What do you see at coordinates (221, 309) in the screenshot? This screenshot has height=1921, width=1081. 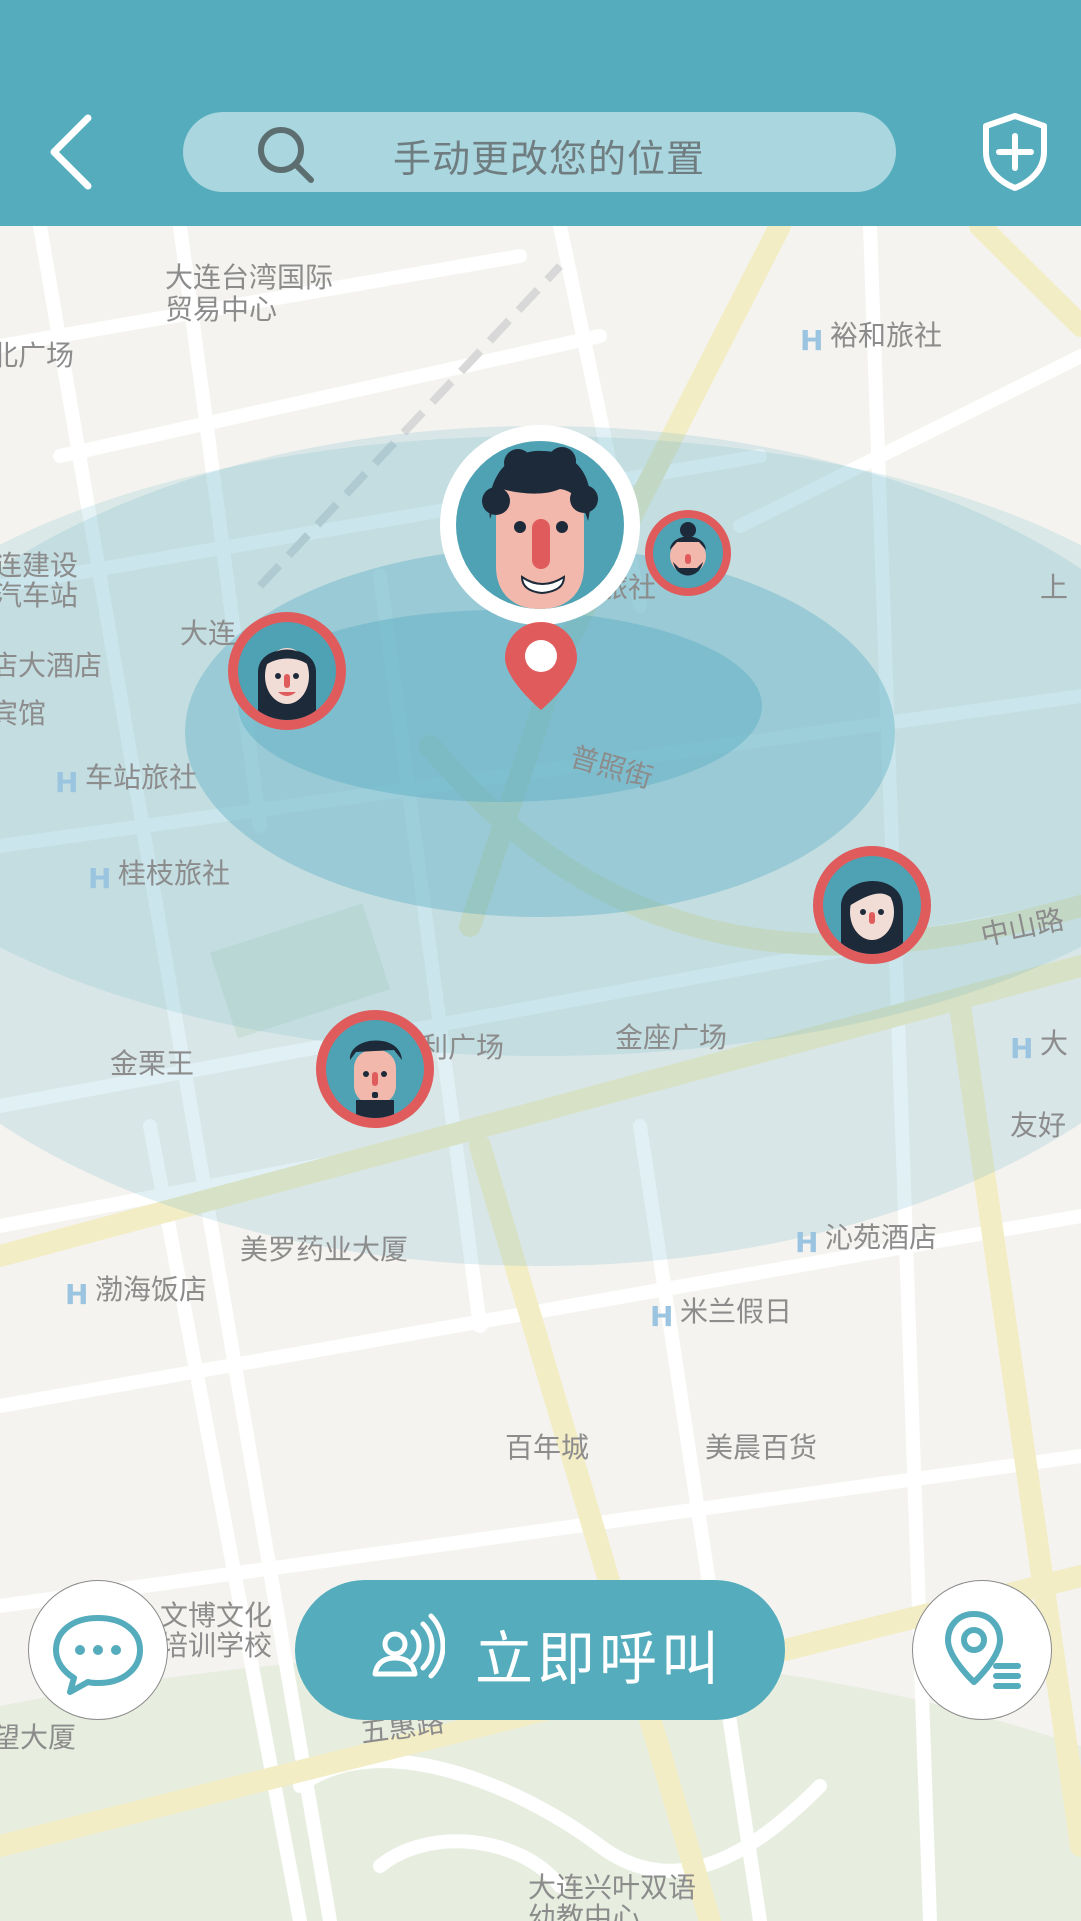 I see `map-label: 贸易中心` at bounding box center [221, 309].